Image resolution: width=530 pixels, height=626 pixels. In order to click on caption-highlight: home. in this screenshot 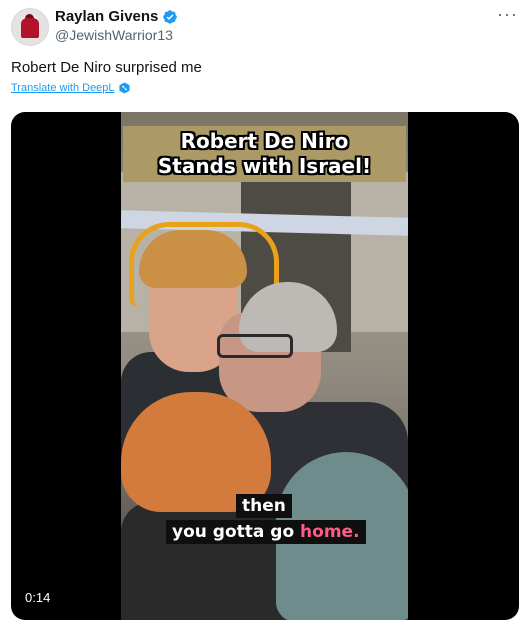, I will do `click(330, 532)`.